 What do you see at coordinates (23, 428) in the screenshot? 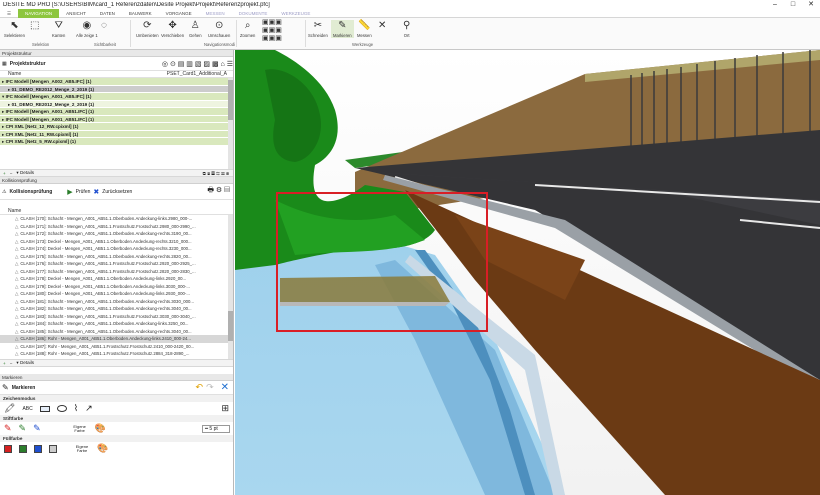
I see `pen-green-icon: ✎` at bounding box center [23, 428].